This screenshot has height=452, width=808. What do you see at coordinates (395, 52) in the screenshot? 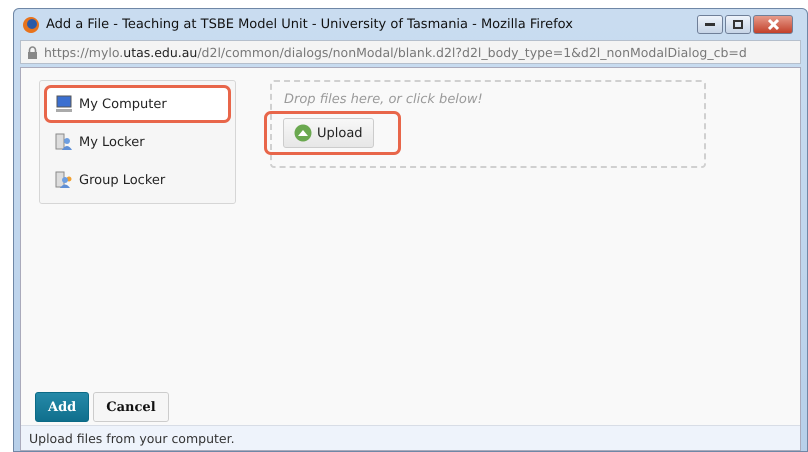
I see `url-text: https://mylo.utas.edu.au/d2l/common/dialogs/nonModal/blank.d2l?d2l_body_type=1&d2l_nonModalDialog_cb=d` at bounding box center [395, 52].